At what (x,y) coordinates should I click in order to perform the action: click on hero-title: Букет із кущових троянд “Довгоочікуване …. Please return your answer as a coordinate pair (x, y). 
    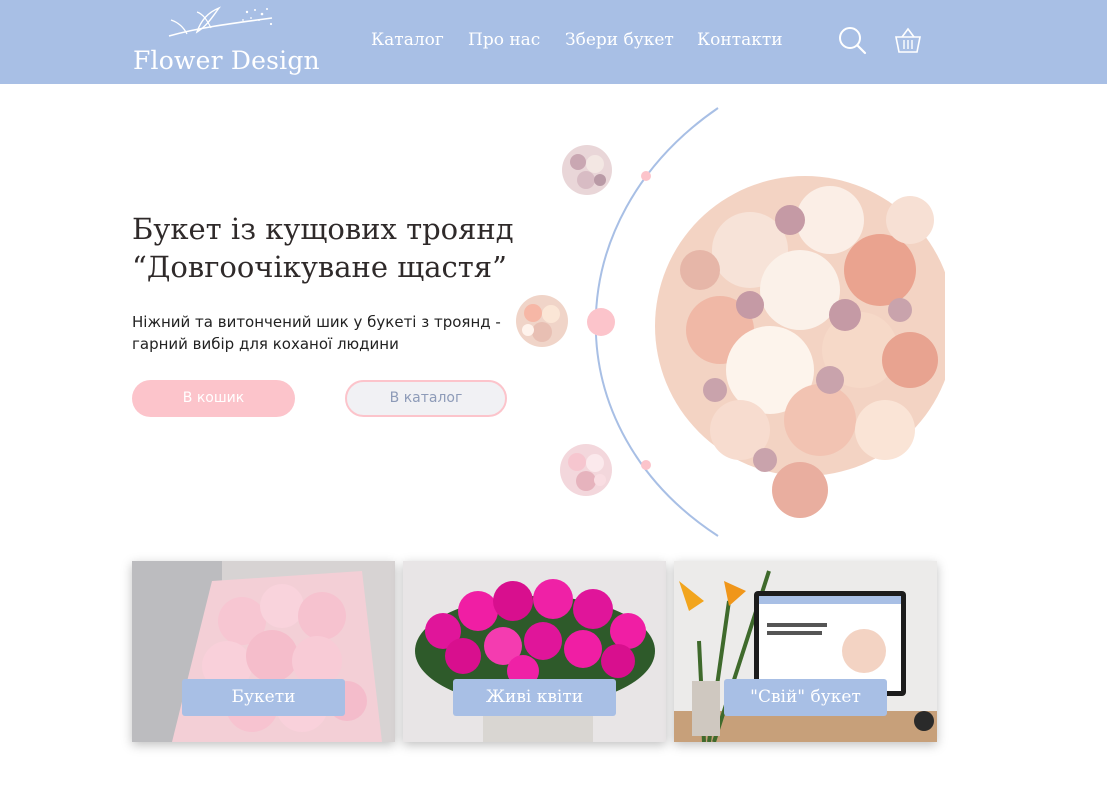
    Looking at the image, I should click on (332, 248).